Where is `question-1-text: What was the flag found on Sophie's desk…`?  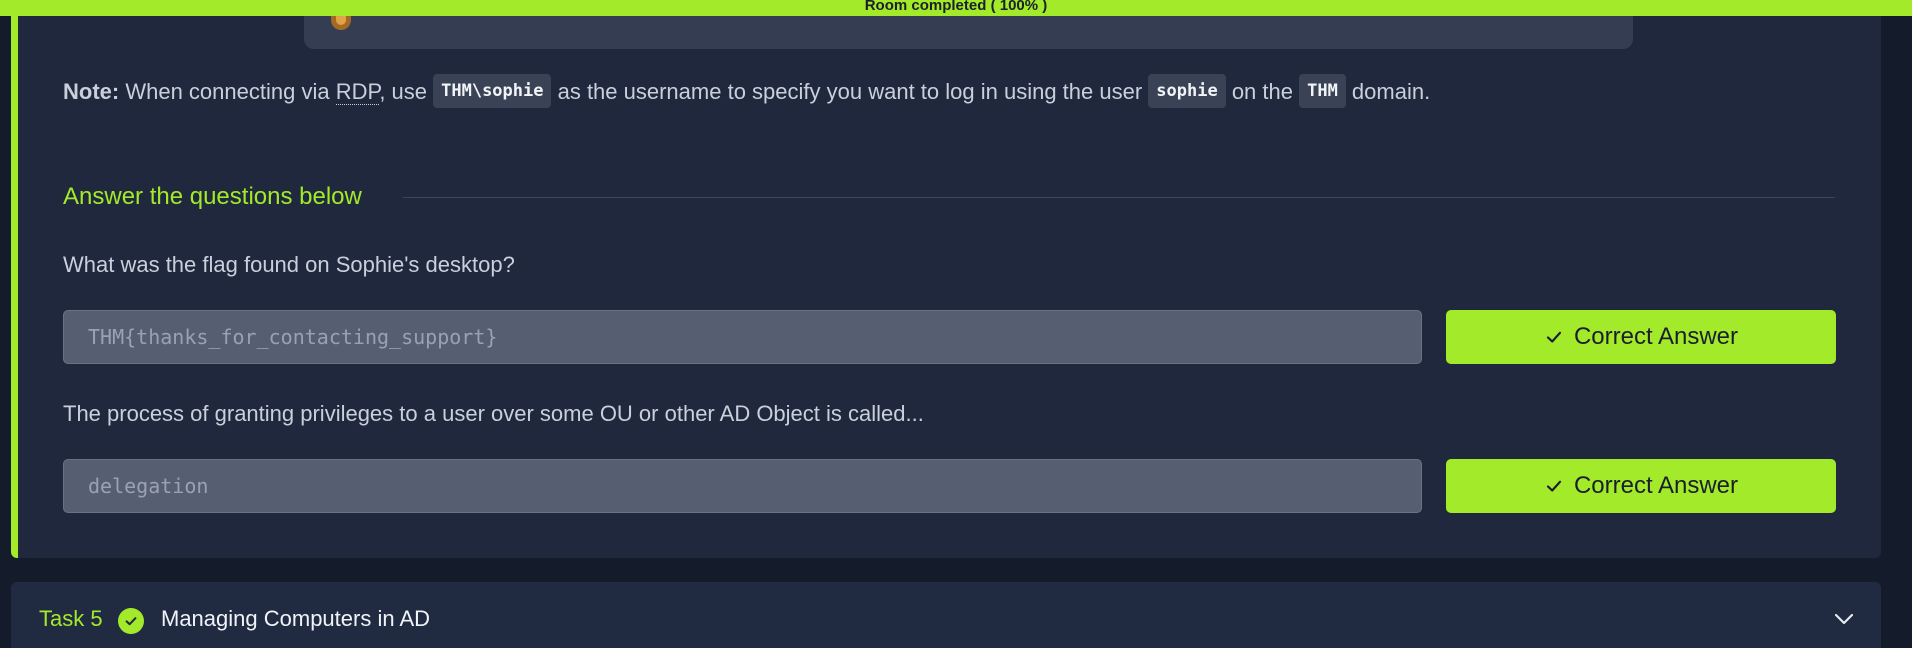 question-1-text: What was the flag found on Sophie's desk… is located at coordinates (289, 264).